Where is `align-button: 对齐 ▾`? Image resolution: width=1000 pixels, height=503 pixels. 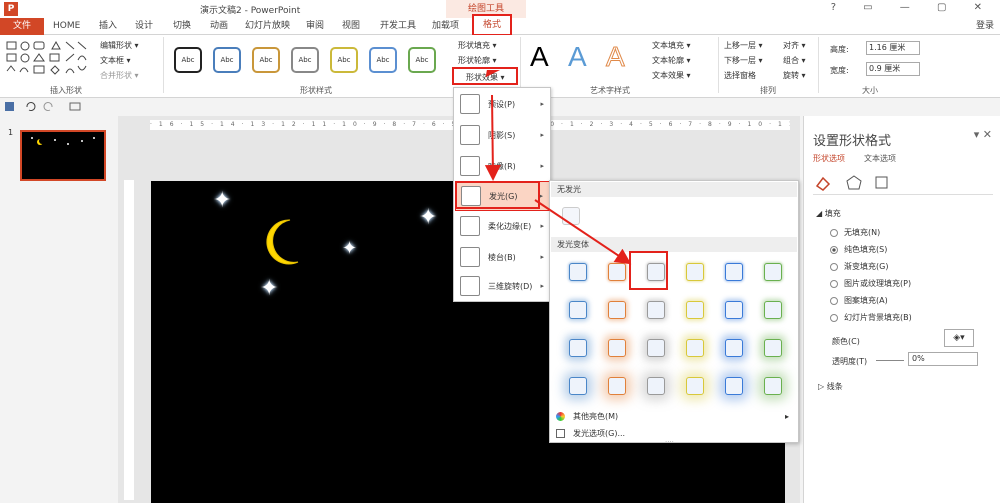
align-button: 对齐 ▾ is located at coordinates (794, 45).